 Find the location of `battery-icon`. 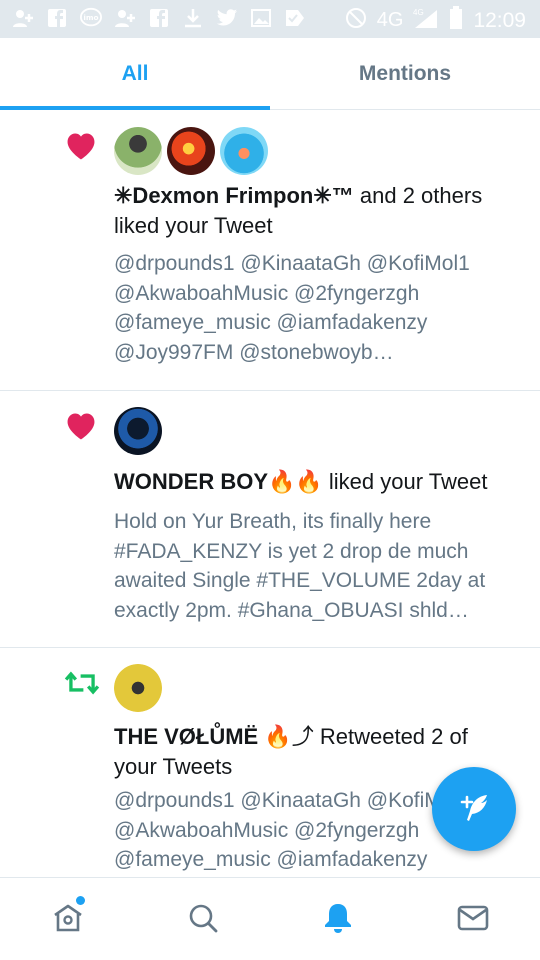

battery-icon is located at coordinates (456, 20).